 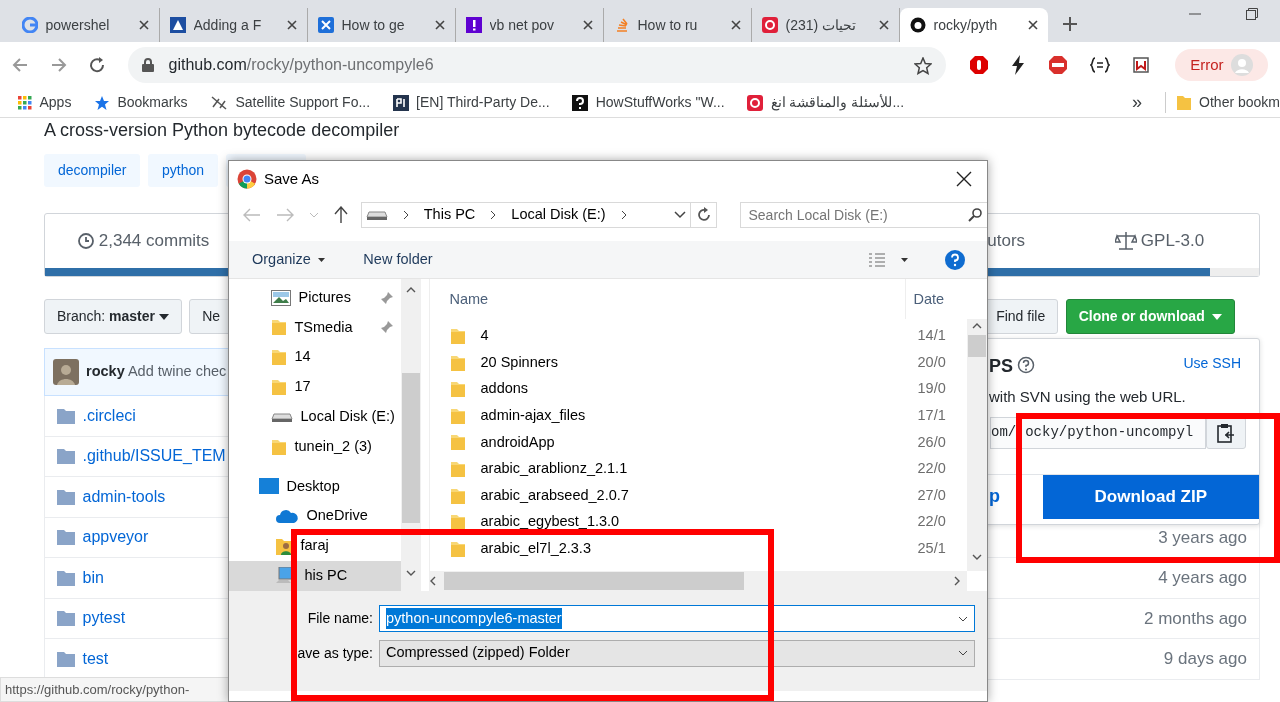 I want to click on nav-pane-item: tunein_2 (3), so click(x=315, y=446).